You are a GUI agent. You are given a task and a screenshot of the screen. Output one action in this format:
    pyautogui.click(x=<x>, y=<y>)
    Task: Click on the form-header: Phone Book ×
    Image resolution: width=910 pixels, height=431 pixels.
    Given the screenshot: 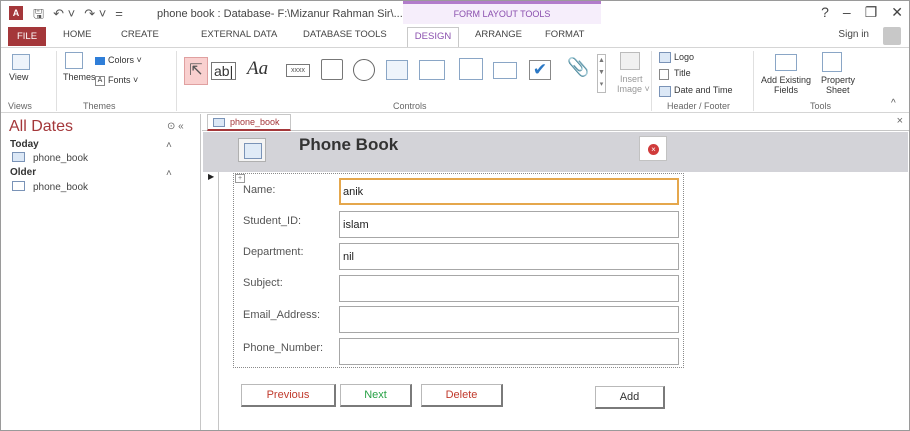 What is the action you would take?
    pyautogui.click(x=555, y=152)
    